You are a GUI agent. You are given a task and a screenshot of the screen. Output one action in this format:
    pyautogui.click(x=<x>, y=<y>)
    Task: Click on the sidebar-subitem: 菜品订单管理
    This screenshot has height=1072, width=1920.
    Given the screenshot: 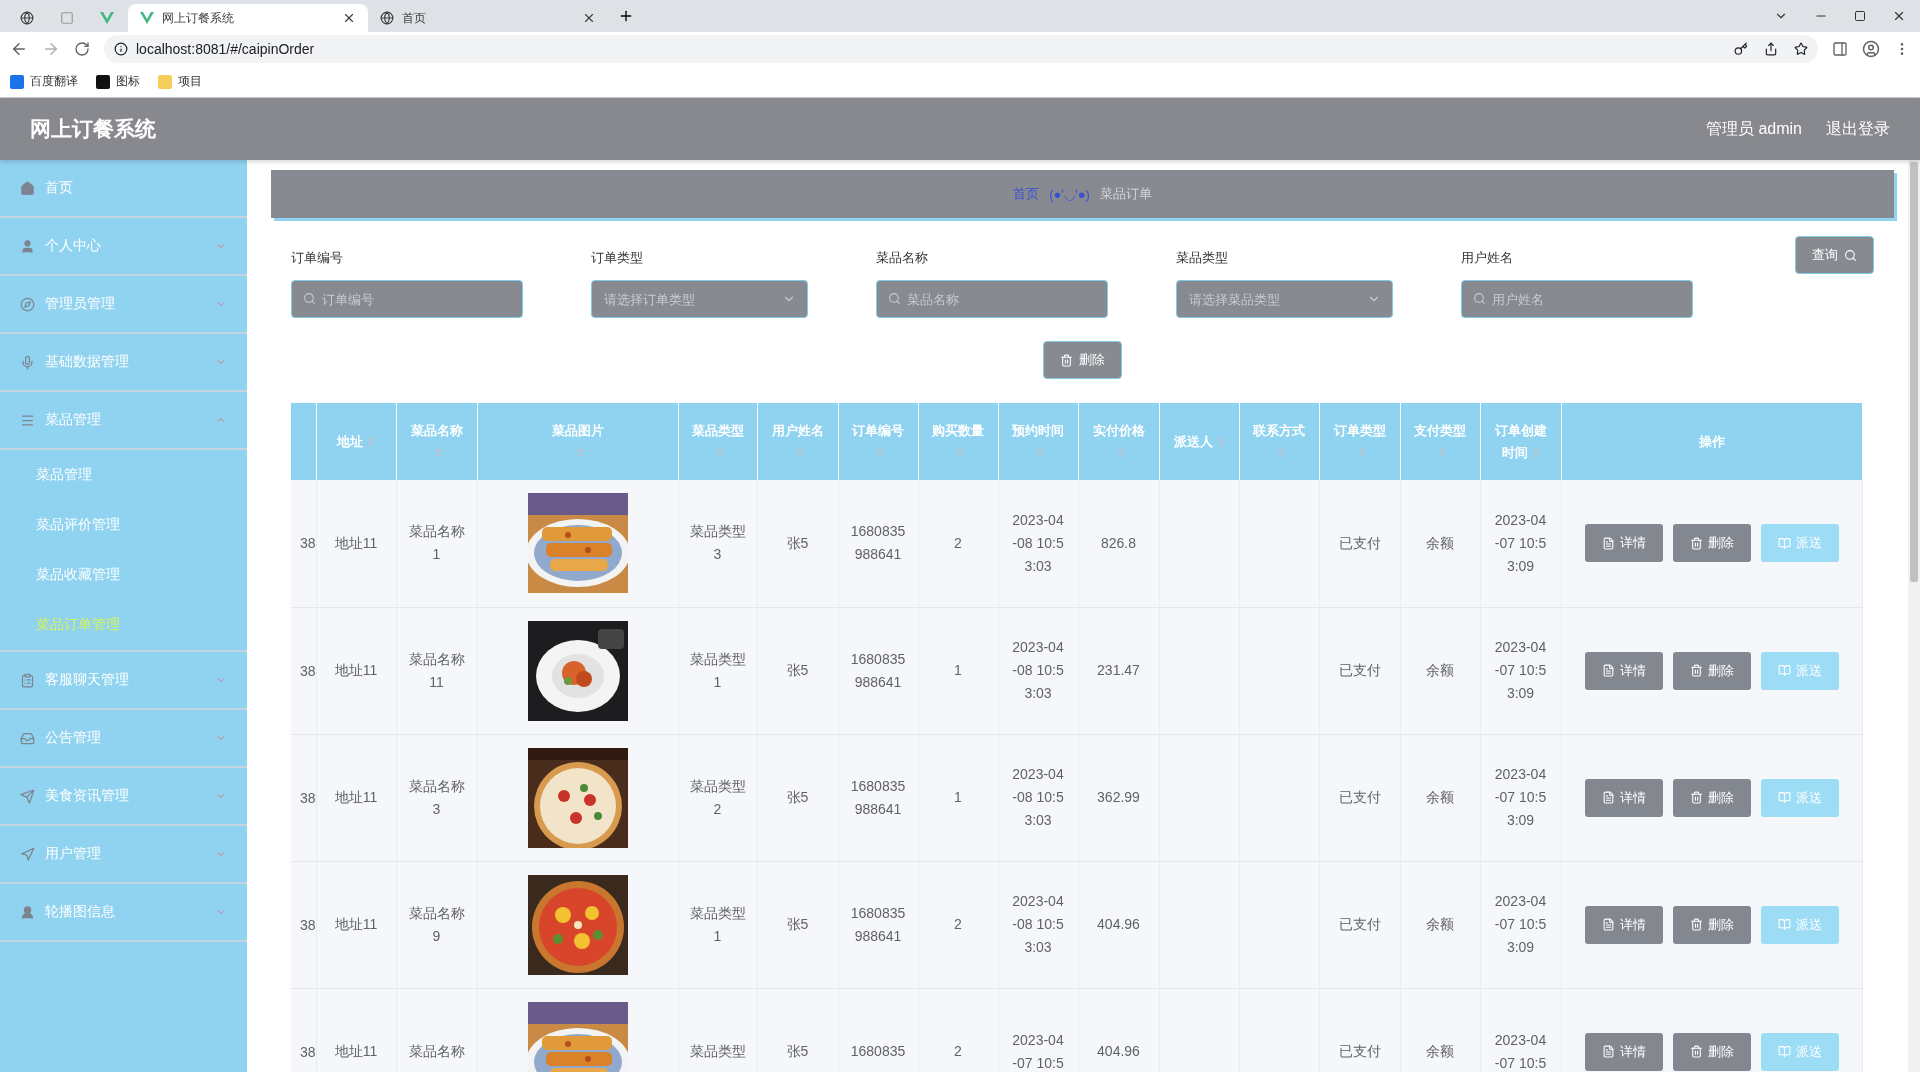 What is the action you would take?
    pyautogui.click(x=123, y=625)
    